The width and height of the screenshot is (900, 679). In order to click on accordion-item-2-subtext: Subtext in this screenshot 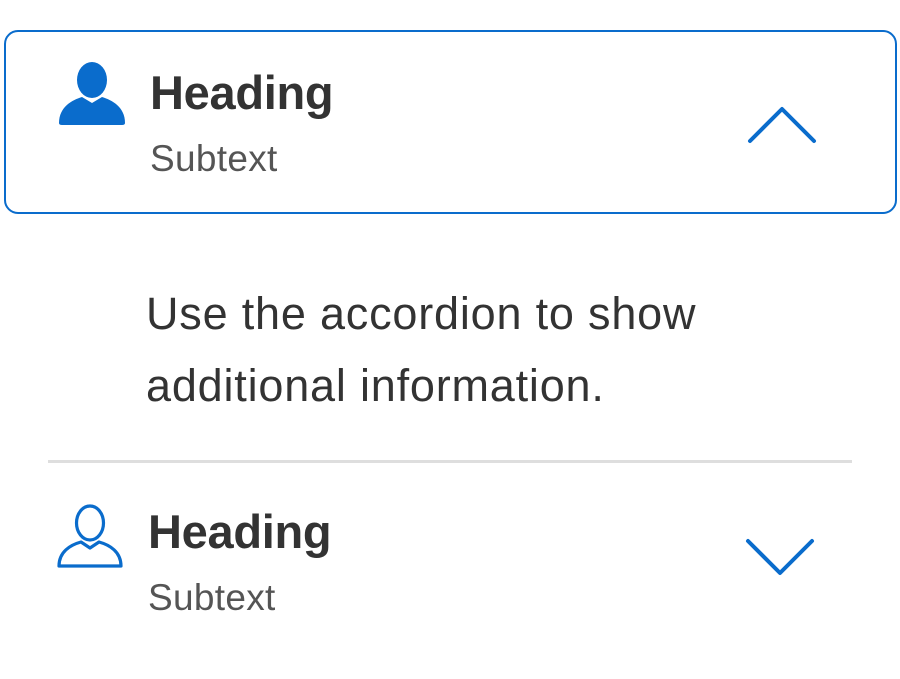, I will do `click(212, 597)`.